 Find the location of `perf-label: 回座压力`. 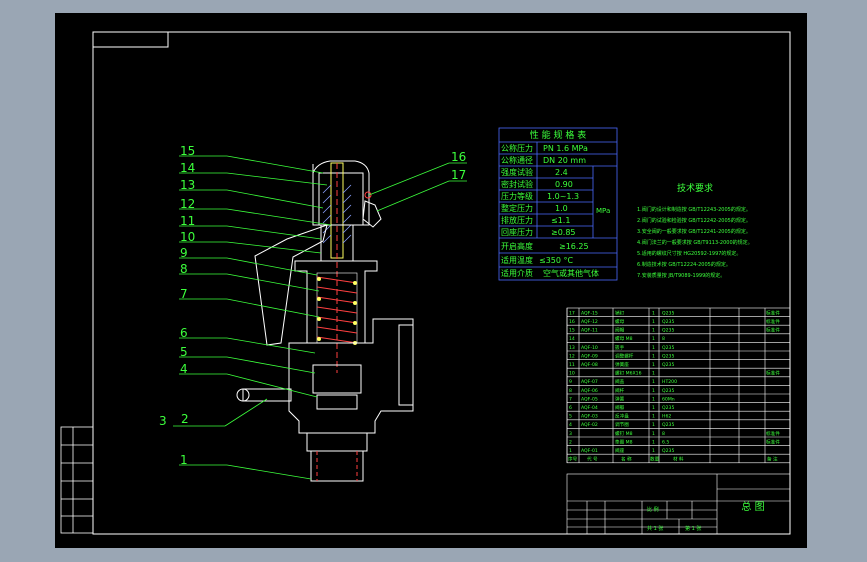

perf-label: 回座压力 is located at coordinates (517, 232).